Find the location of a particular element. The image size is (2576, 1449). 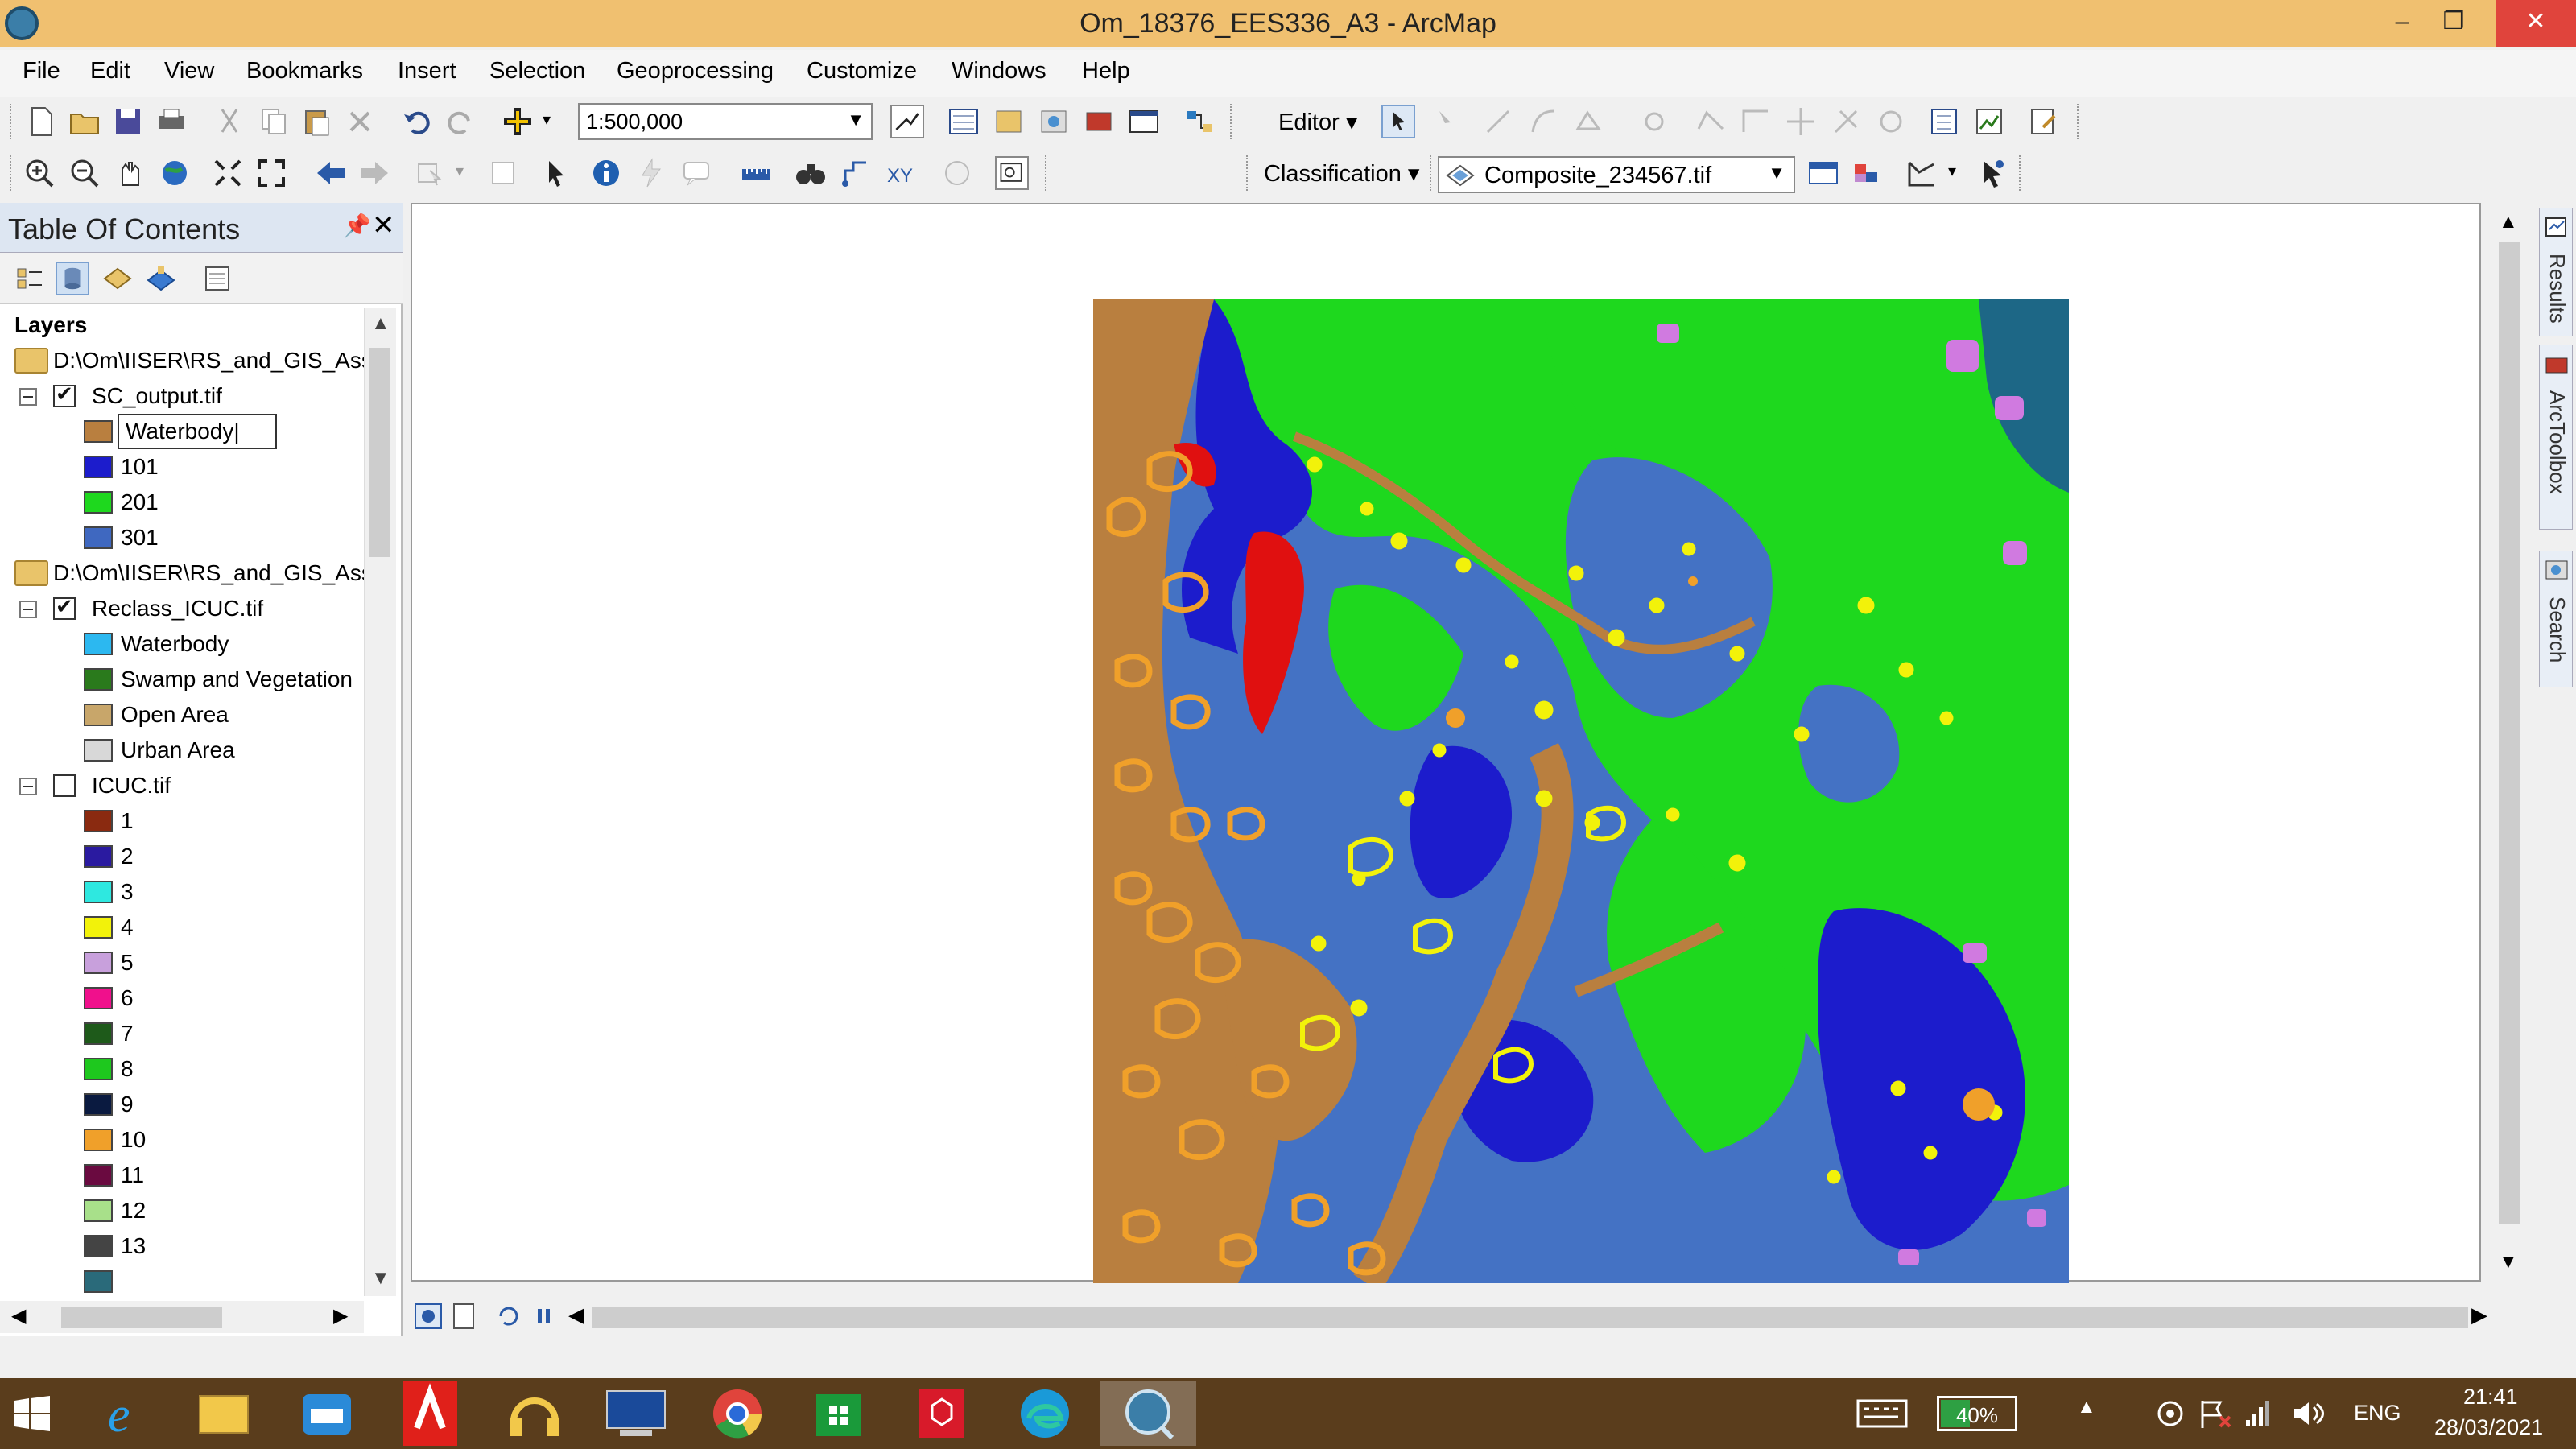

reset-training-samples-icon is located at coordinates (1992, 173).